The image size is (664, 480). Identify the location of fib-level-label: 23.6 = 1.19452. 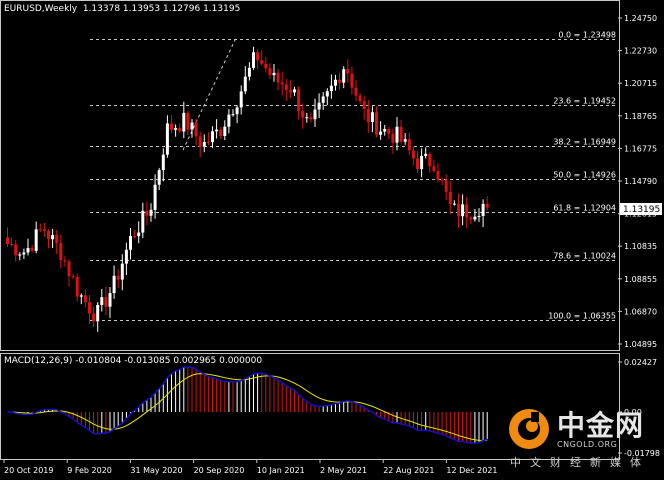
(584, 101).